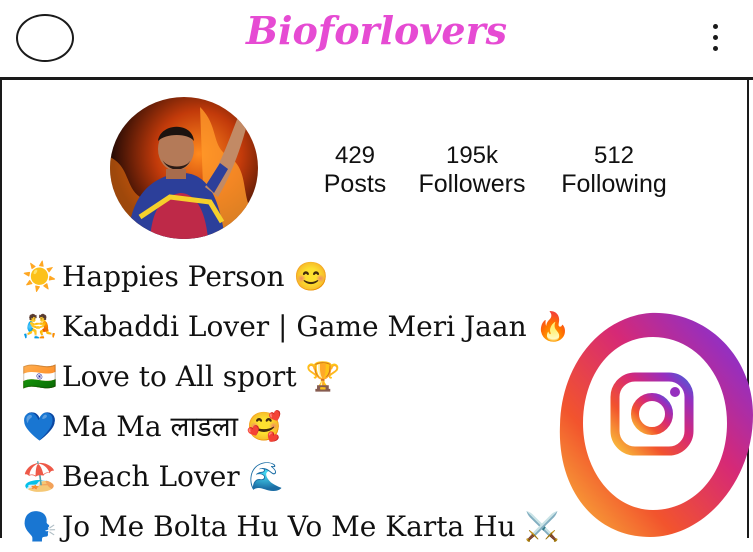 Image resolution: width=753 pixels, height=552 pixels. Describe the element at coordinates (184, 173) in the screenshot. I see `athlete-photo` at that location.